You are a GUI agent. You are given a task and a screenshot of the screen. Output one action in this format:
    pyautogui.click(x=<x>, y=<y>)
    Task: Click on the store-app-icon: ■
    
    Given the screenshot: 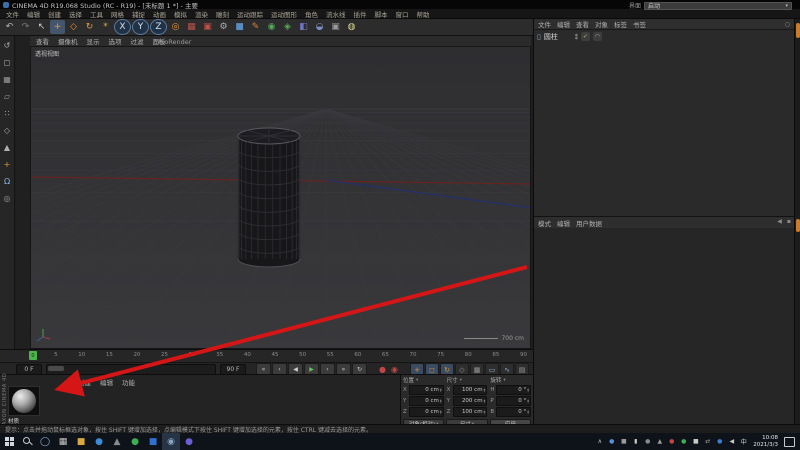 What is the action you would take?
    pyautogui.click(x=153, y=441)
    